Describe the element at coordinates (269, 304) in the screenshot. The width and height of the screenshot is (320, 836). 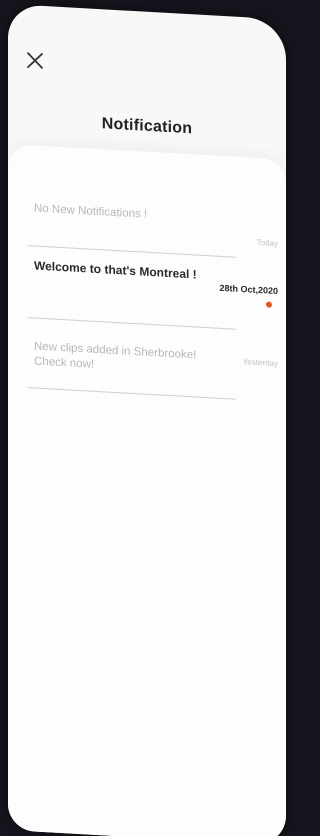
I see `unread-dot` at that location.